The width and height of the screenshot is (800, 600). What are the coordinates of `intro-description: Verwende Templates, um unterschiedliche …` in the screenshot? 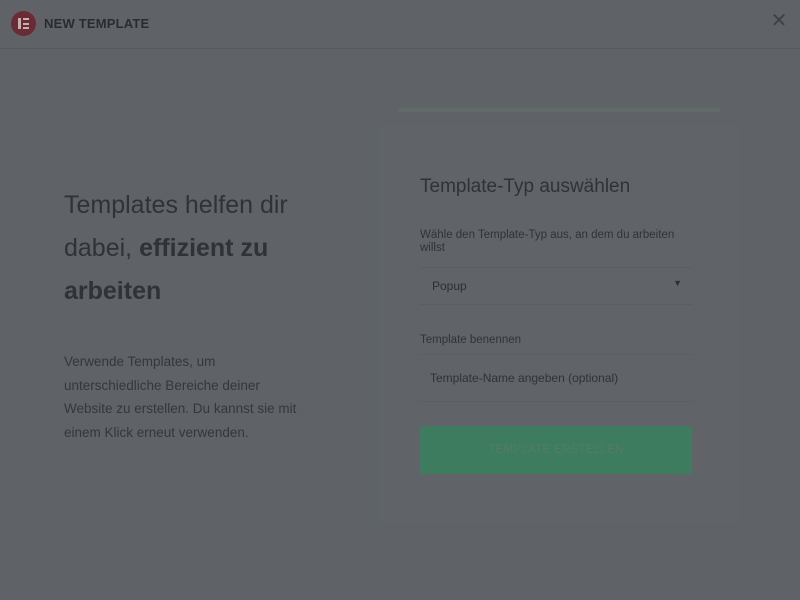 It's located at (180, 397).